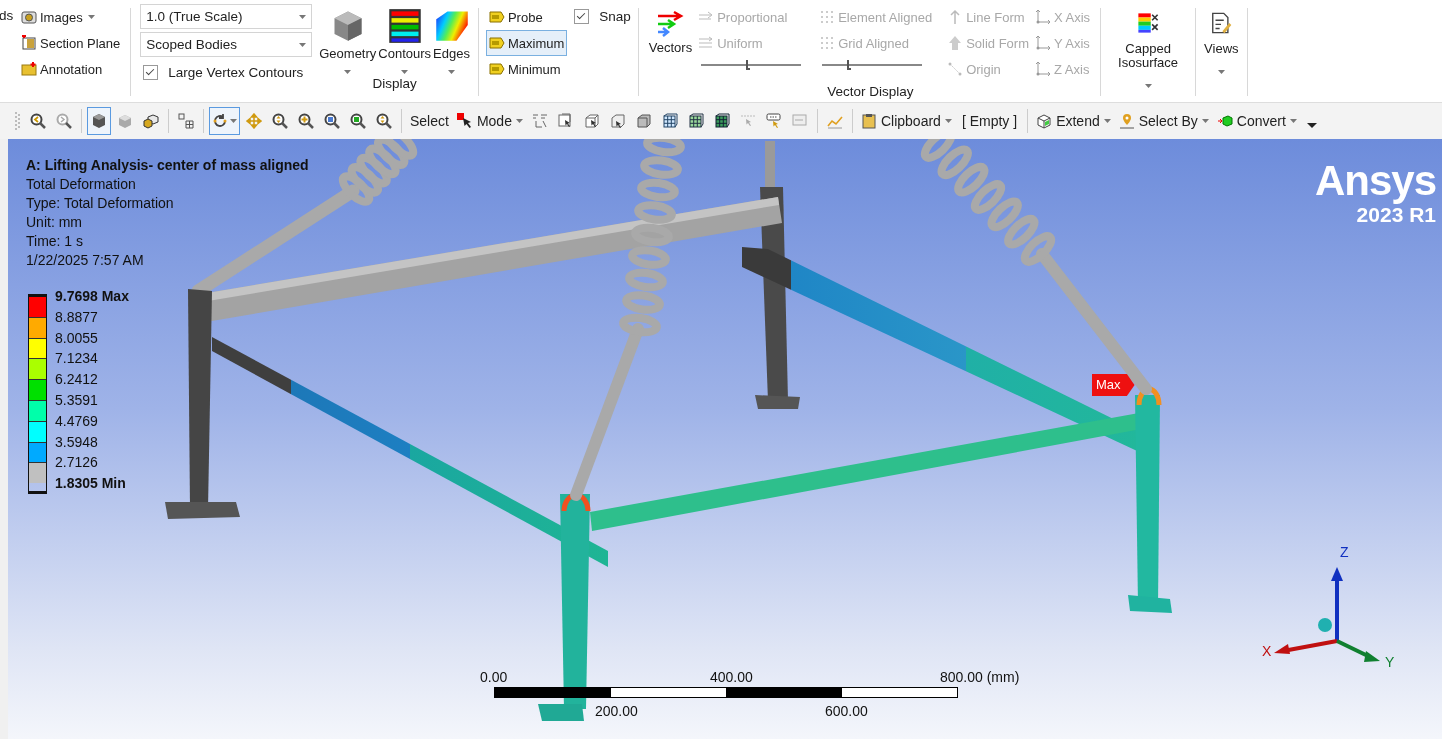  Describe the element at coordinates (404, 26) in the screenshot. I see `contour-bands-icon` at that location.